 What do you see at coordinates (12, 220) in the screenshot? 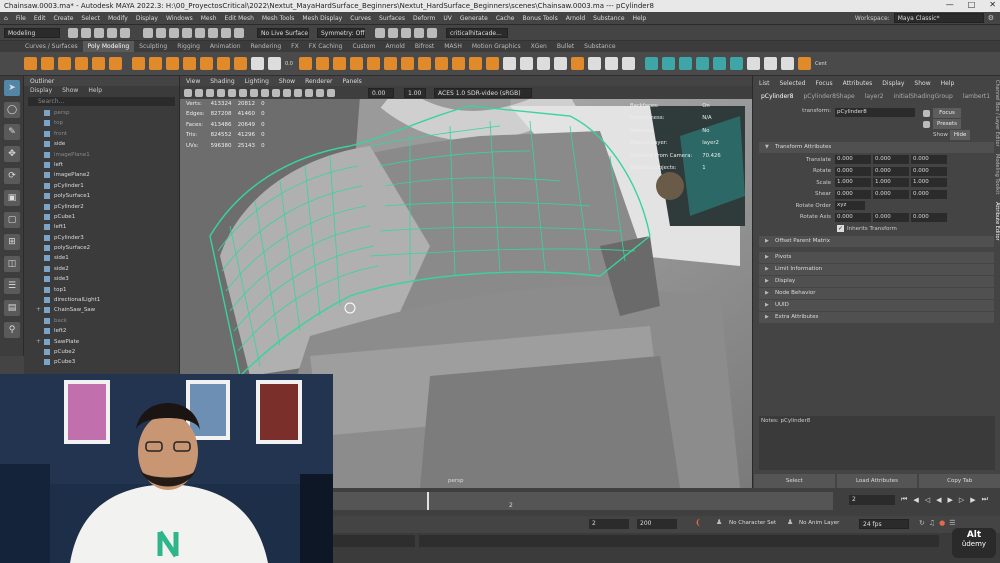
I see `layout-single-icon: ▢` at bounding box center [12, 220].